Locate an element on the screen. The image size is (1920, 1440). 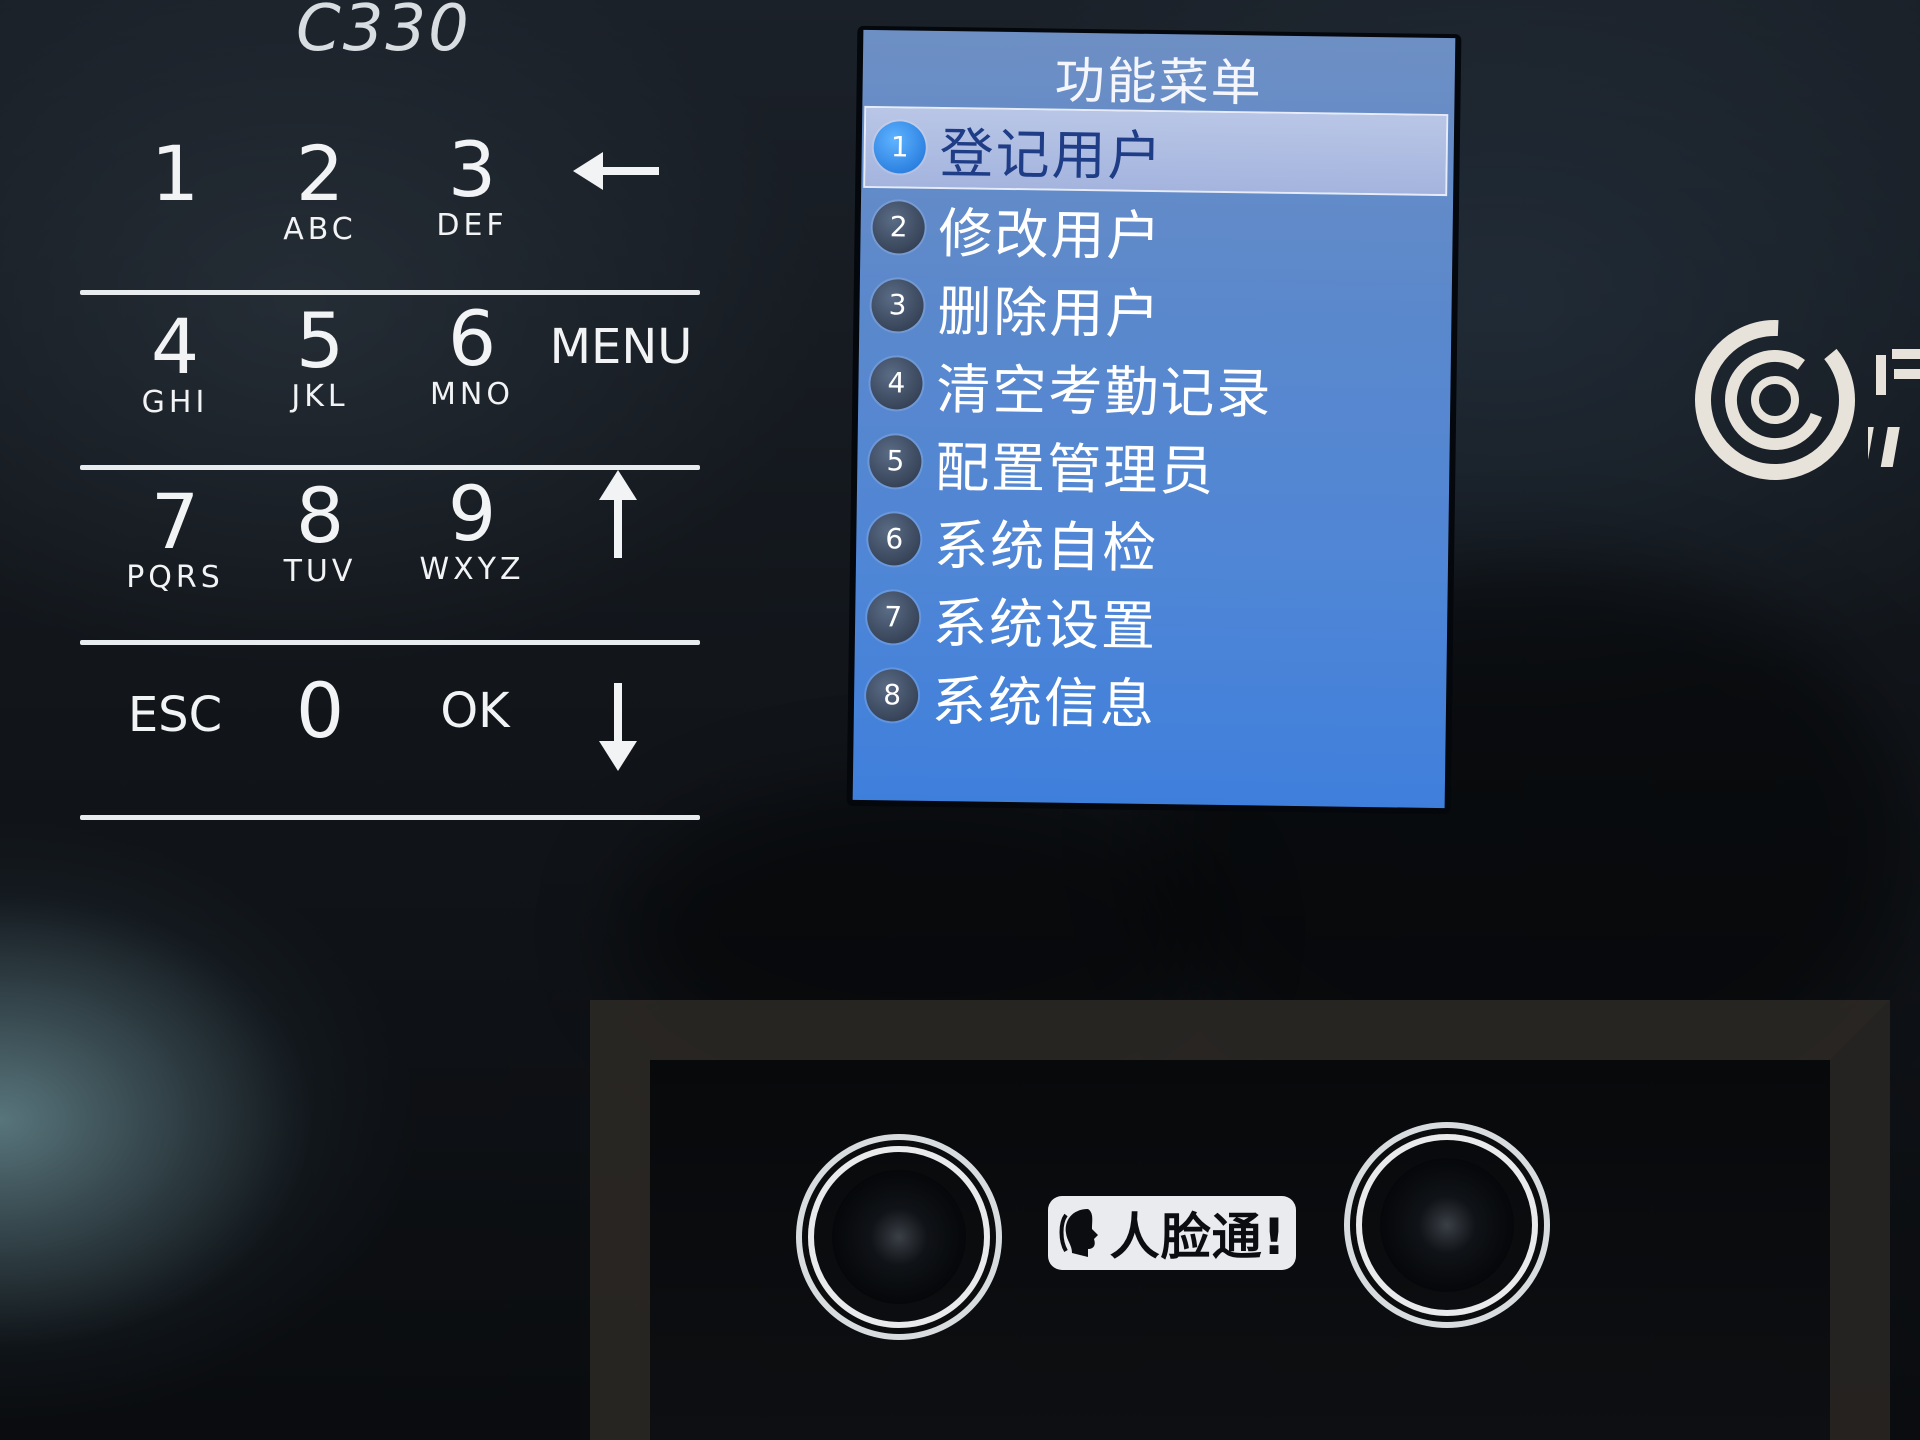
key-digit: 6 is located at coordinates (472, 338).